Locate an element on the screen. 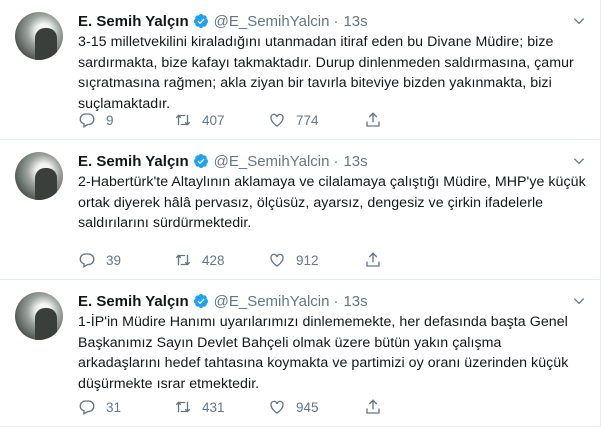 This screenshot has width=601, height=427. like-button: 774 is located at coordinates (316, 120).